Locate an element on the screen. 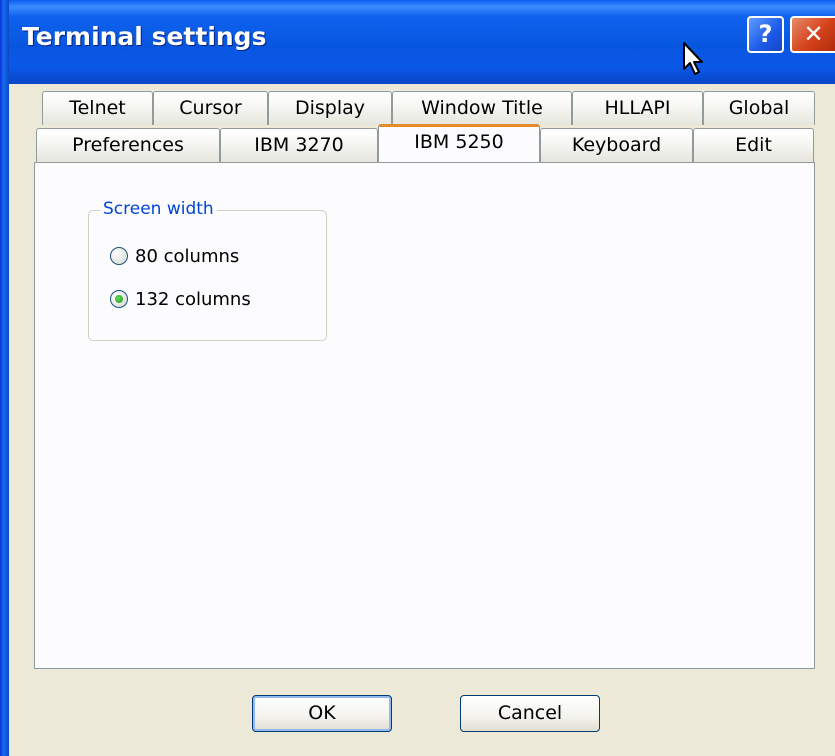 This screenshot has height=756, width=835. tab-global: Global is located at coordinates (759, 108).